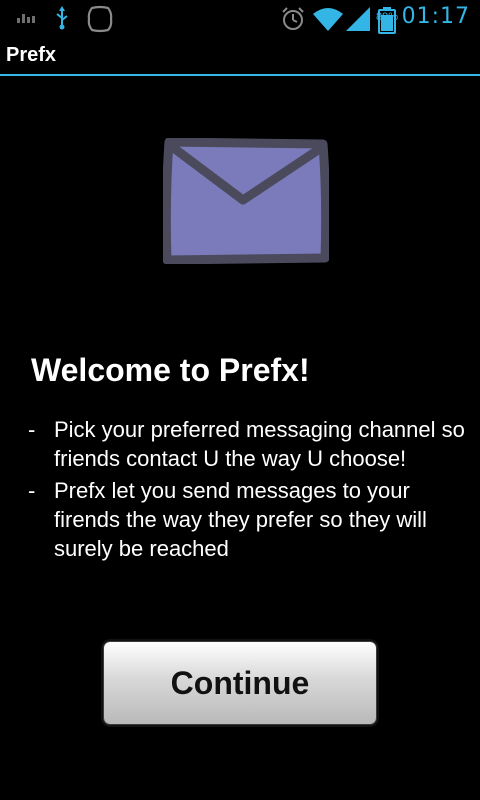 The height and width of the screenshot is (800, 480). Describe the element at coordinates (240, 57) in the screenshot. I see `action-bar: Prefx` at that location.